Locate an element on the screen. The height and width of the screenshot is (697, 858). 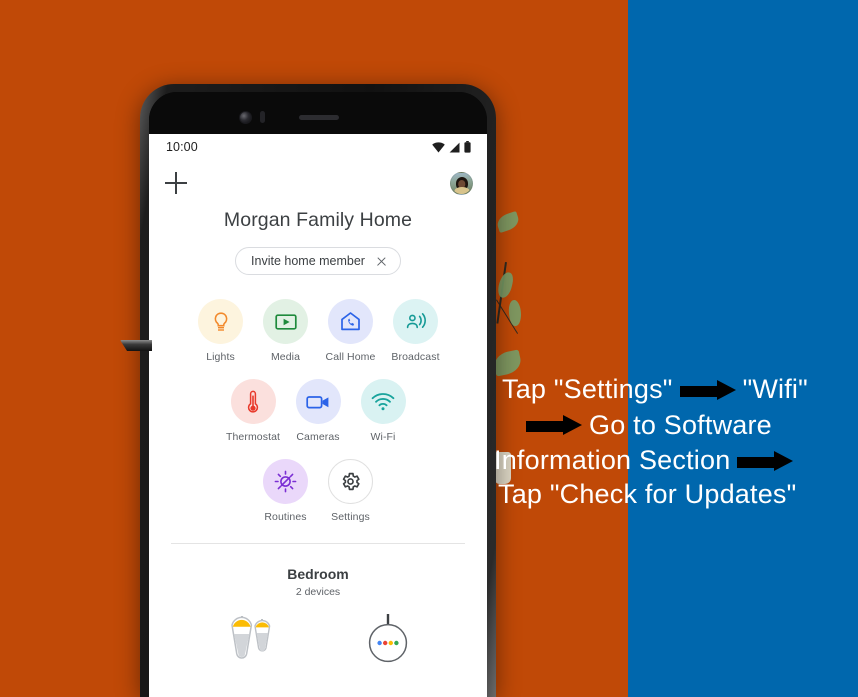
shortcut-settings-circle is located at coordinates (350, 481).